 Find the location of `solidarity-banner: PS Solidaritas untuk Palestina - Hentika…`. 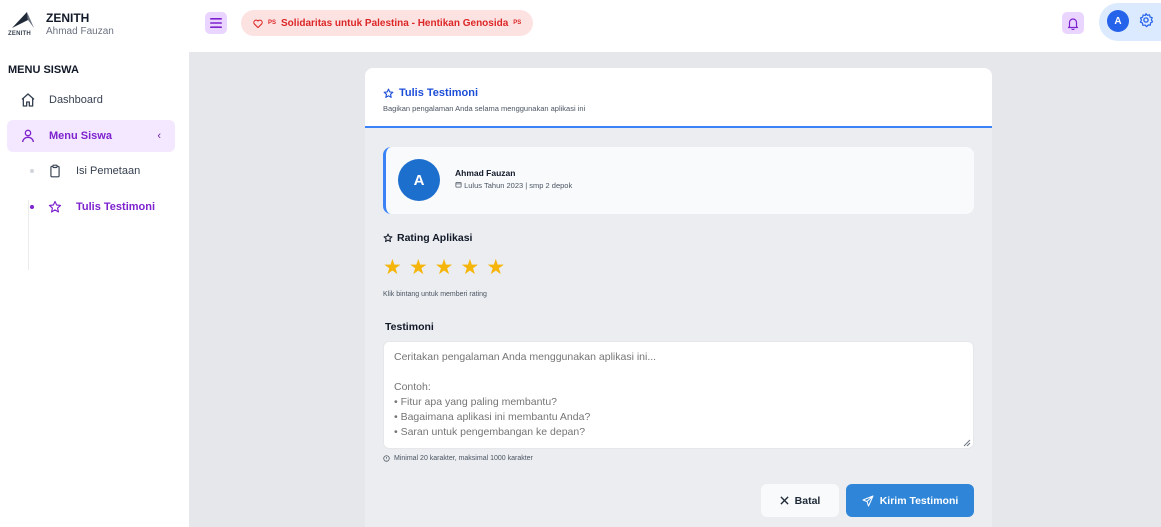

solidarity-banner: PS Solidaritas untuk Palestina - Hentika… is located at coordinates (387, 23).